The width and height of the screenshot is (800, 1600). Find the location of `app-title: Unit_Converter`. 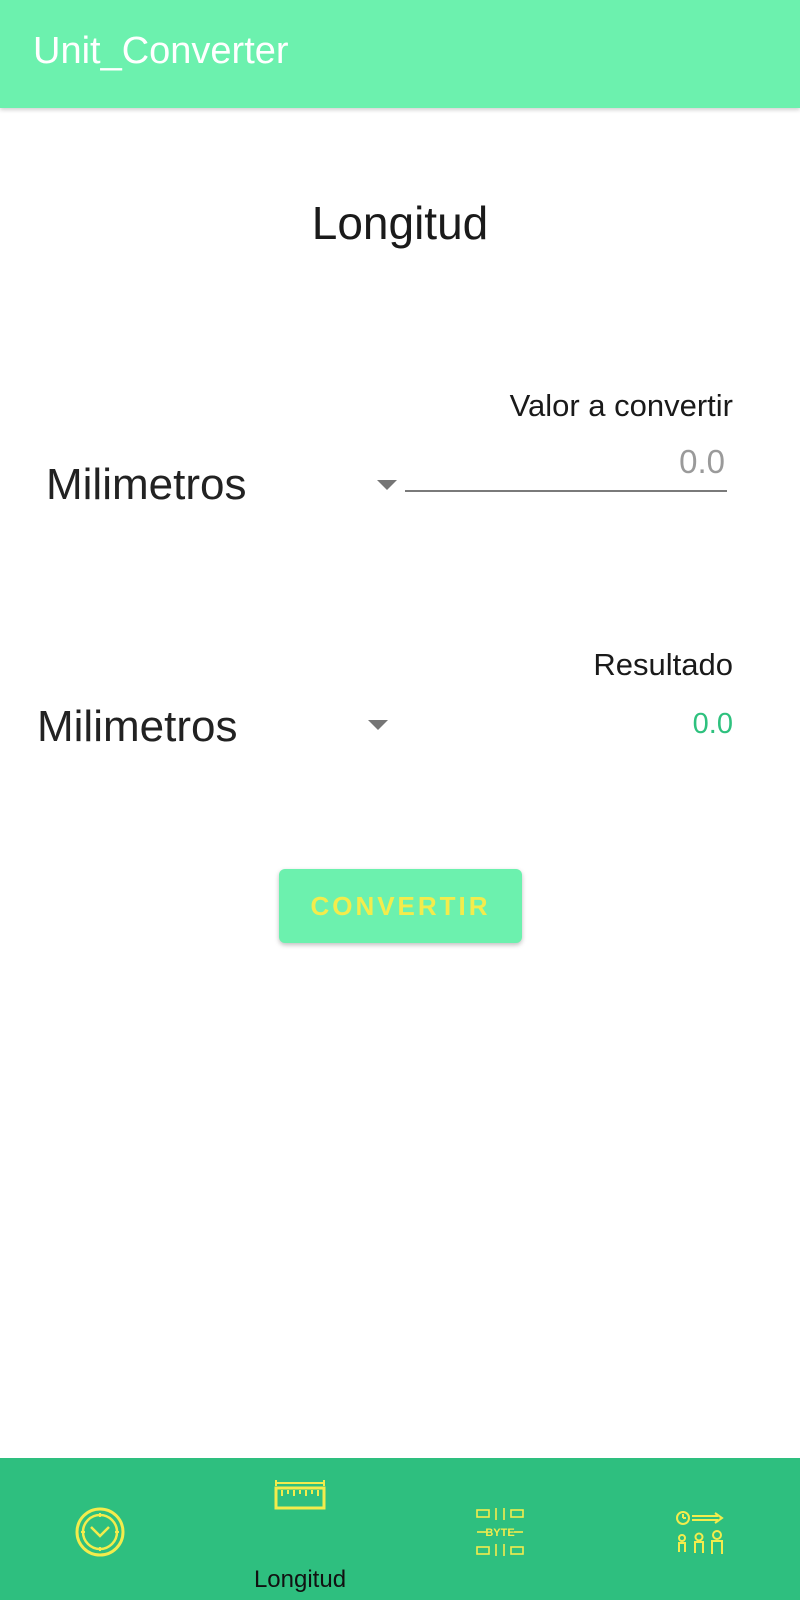

app-title: Unit_Converter is located at coordinates (161, 51).